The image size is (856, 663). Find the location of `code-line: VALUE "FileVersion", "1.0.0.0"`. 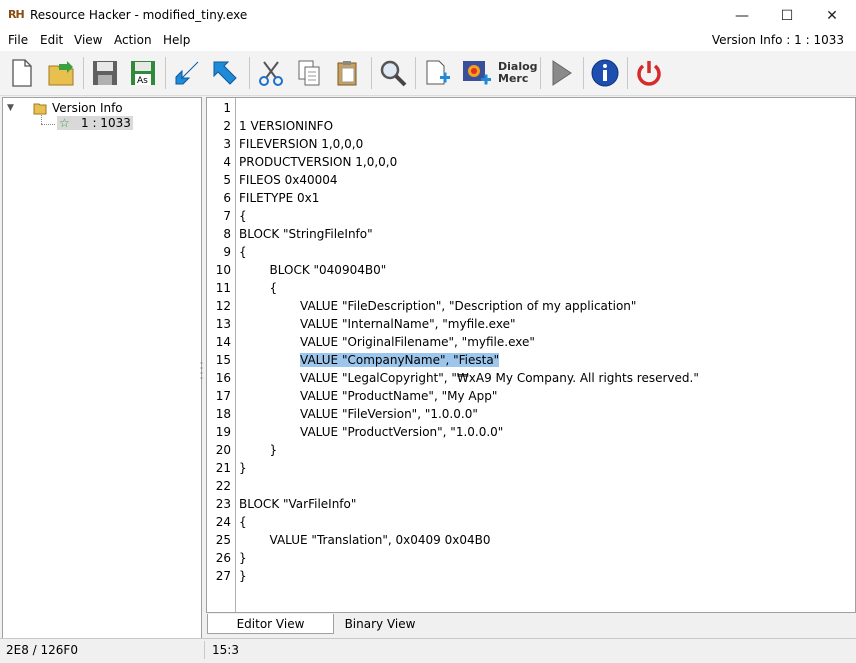

code-line: VALUE "FileVersion", "1.0.0.0" is located at coordinates (358, 414).